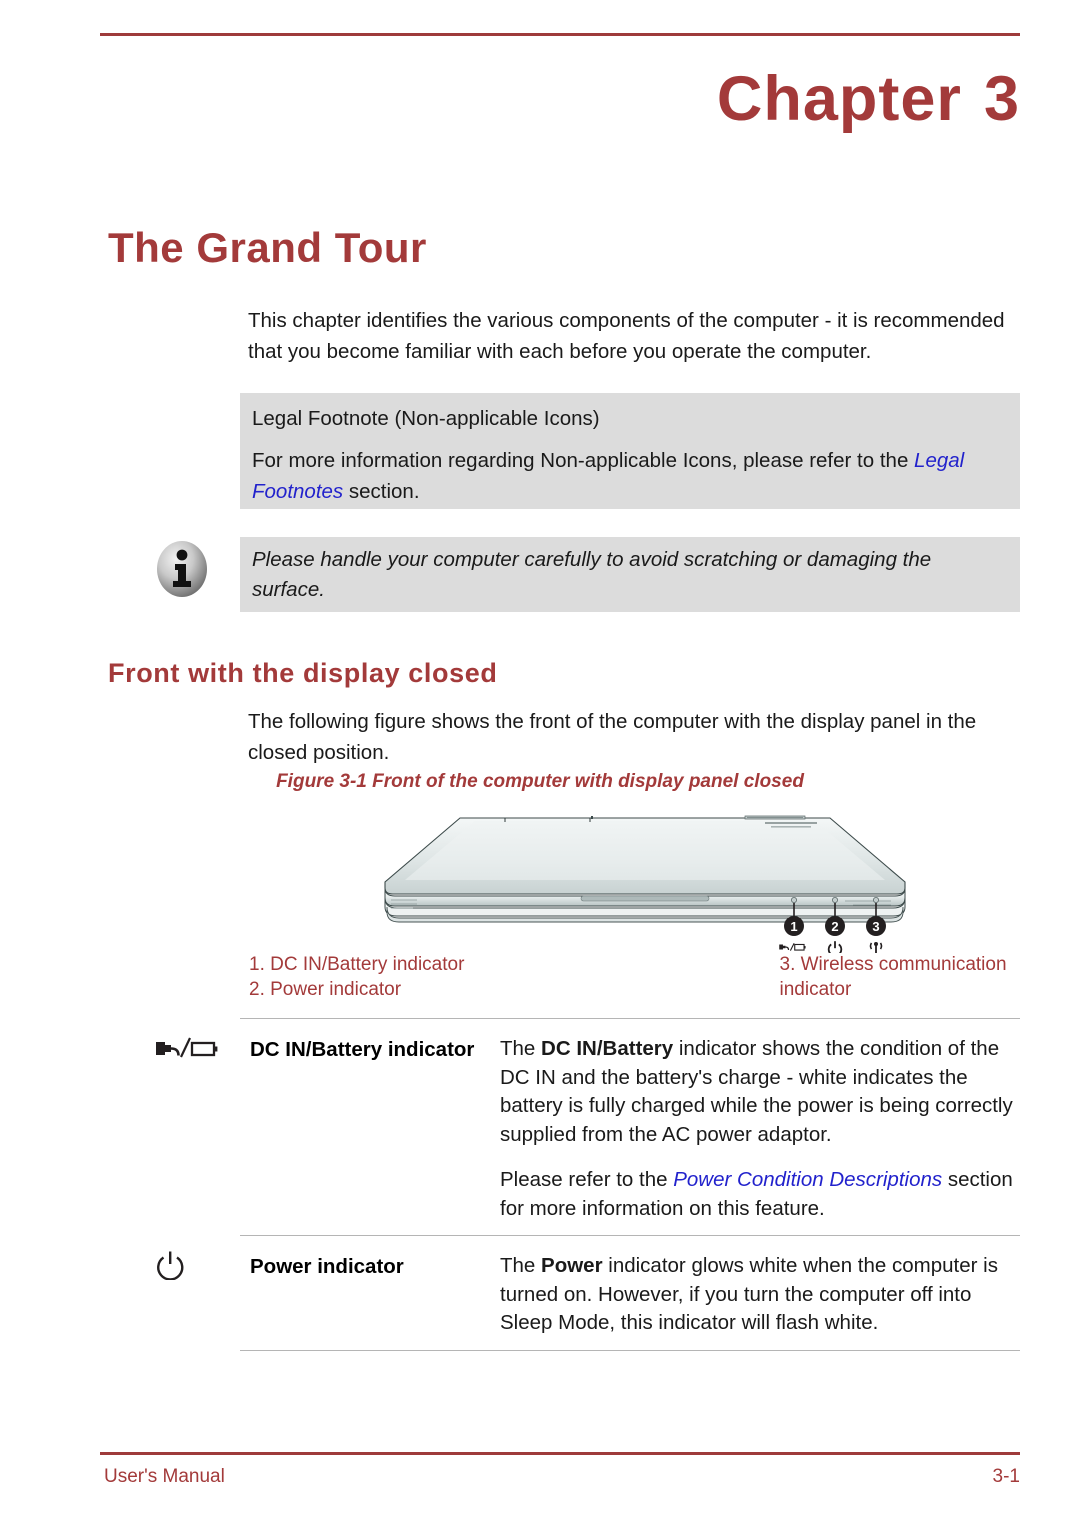  Describe the element at coordinates (587, 1179) in the screenshot. I see `desc2-part-a: Please refer to the` at that location.